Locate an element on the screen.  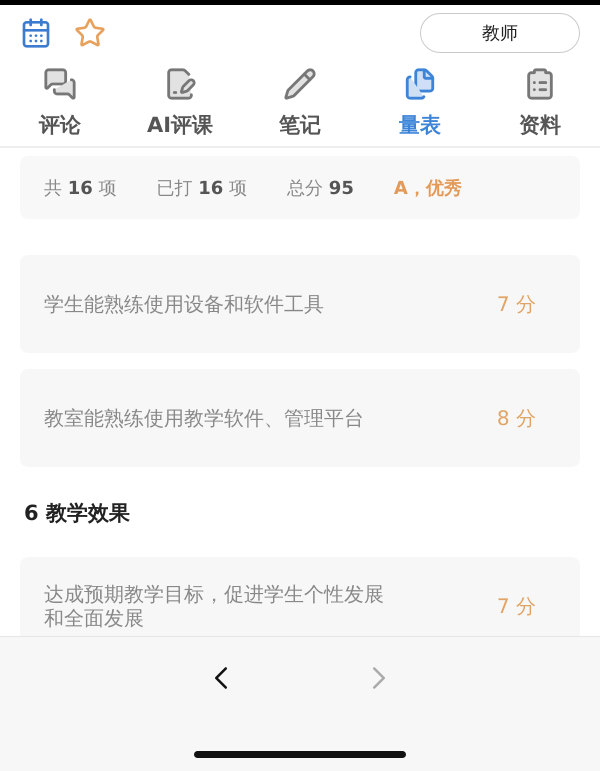
criterion-text: 学生能熟练使用设备和软件工具 is located at coordinates (184, 304).